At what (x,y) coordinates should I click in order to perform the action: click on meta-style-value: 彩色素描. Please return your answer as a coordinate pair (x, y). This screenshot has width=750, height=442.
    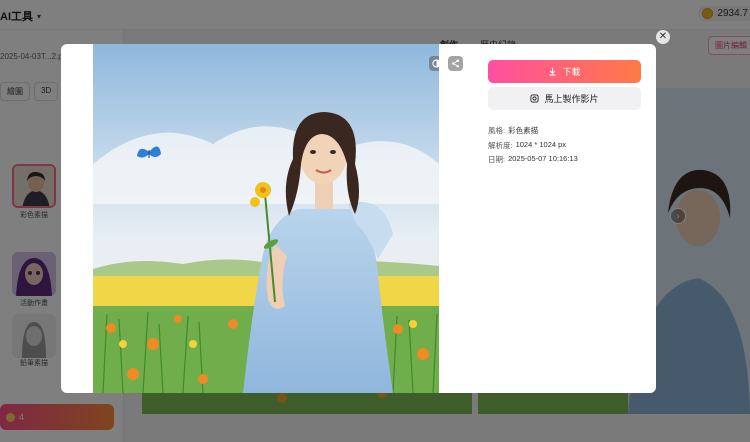
    Looking at the image, I should click on (523, 130).